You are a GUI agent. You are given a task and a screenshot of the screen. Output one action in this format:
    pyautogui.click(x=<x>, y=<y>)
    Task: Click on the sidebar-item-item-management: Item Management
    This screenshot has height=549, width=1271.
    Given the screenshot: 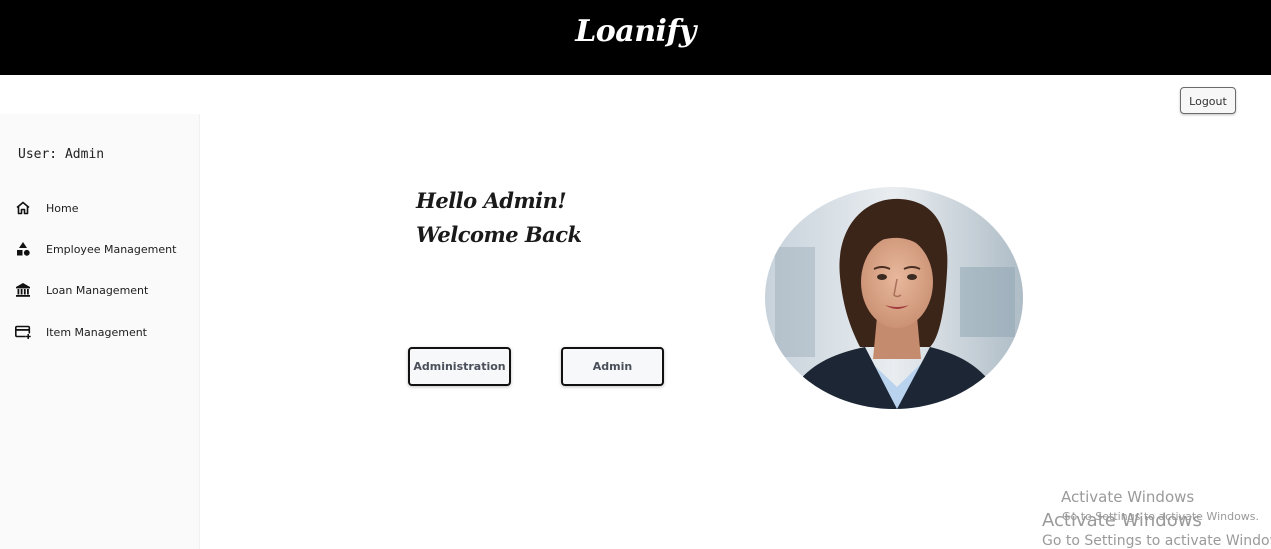 What is the action you would take?
    pyautogui.click(x=80, y=332)
    